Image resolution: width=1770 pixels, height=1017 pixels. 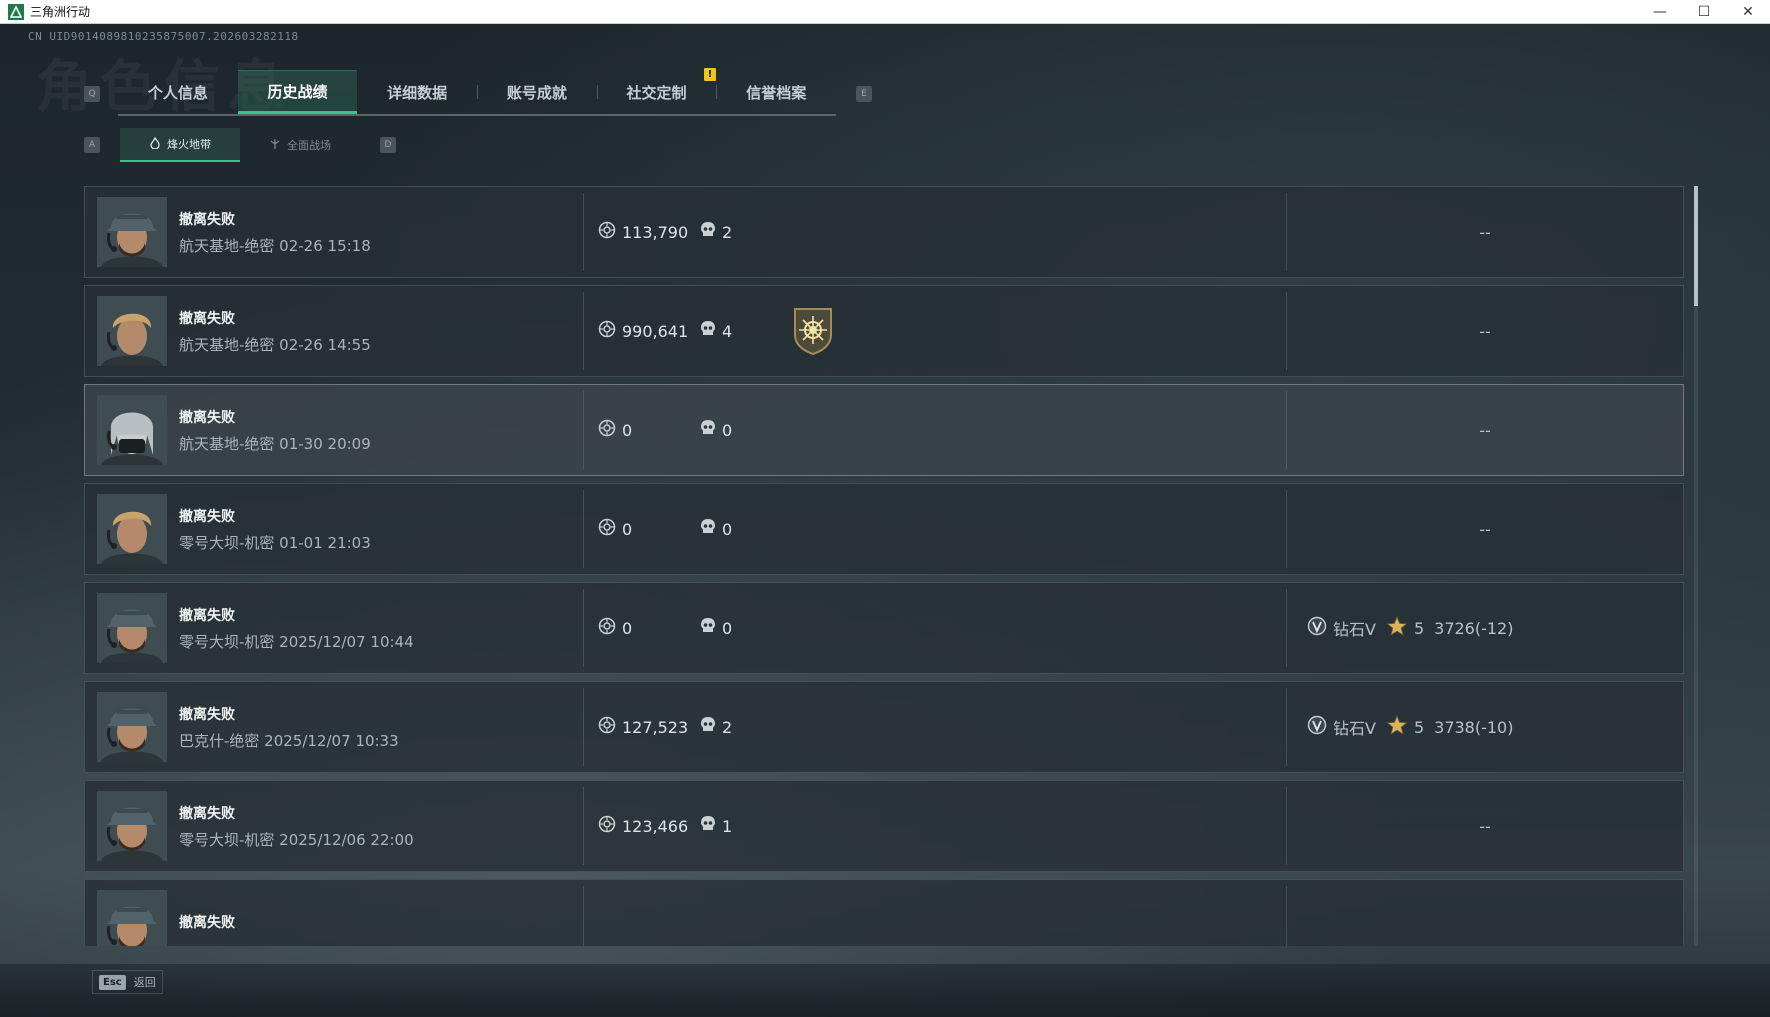 I want to click on match-record-row: 撤离失败 航天基地-绝密 01-30 20:09 0 0 --, so click(x=884, y=430).